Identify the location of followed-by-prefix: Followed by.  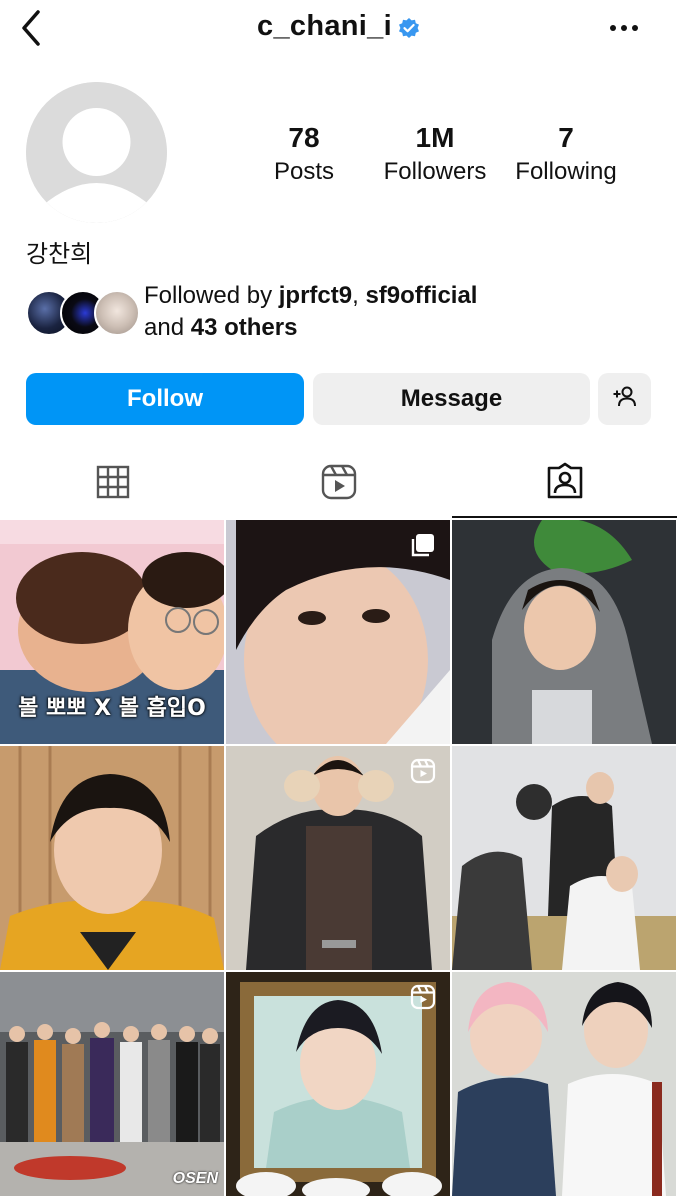
(211, 295).